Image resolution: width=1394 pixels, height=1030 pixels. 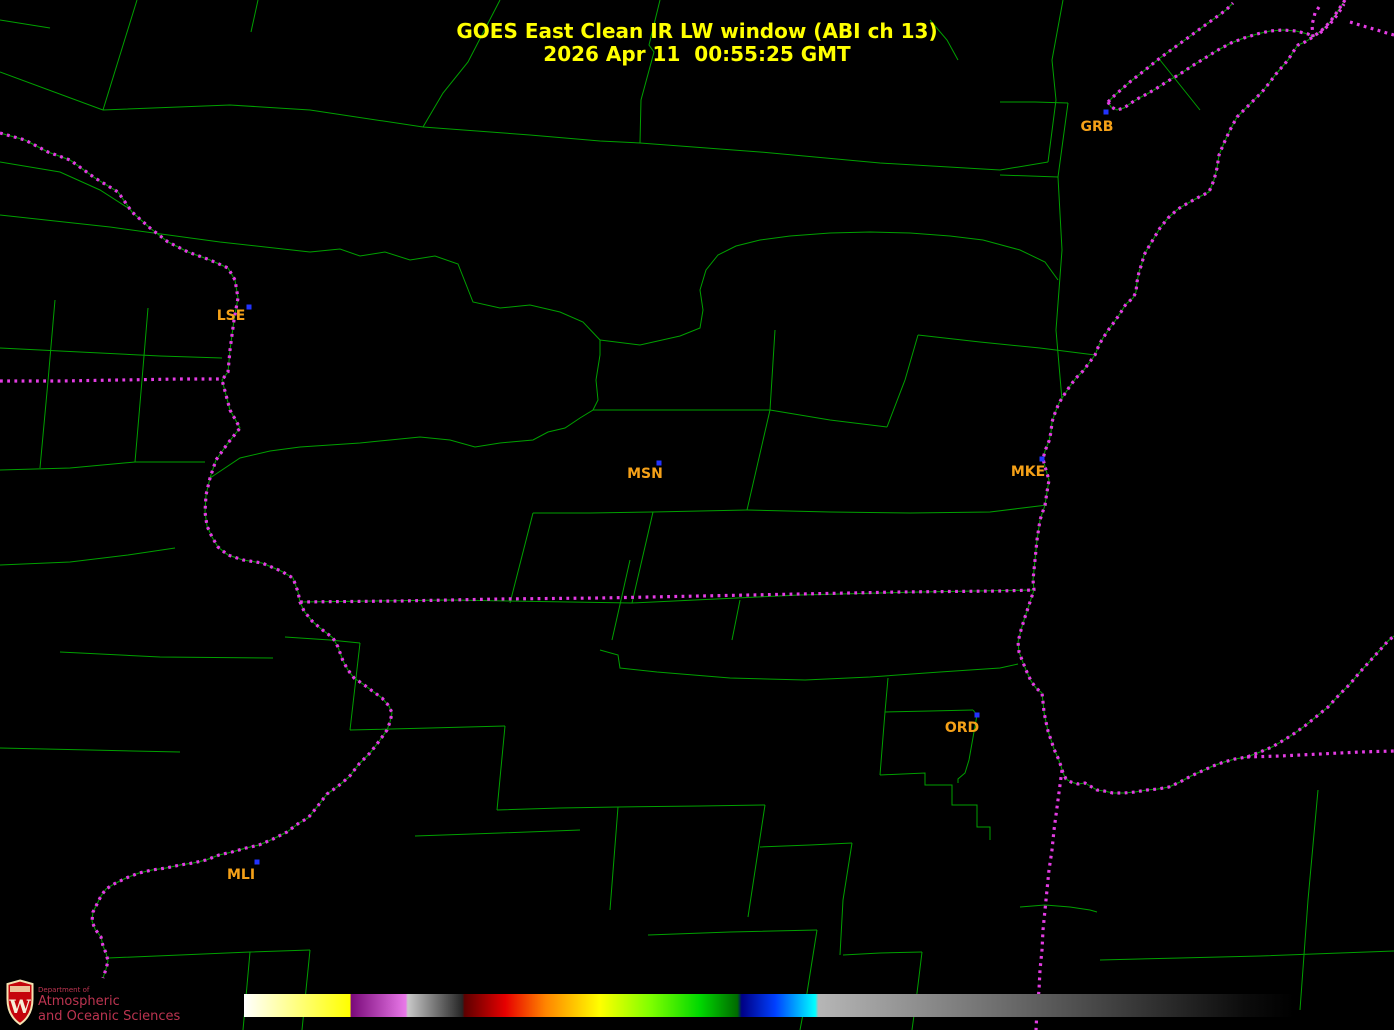 I want to click on station-marker-MSN: MSN, so click(x=645, y=471).